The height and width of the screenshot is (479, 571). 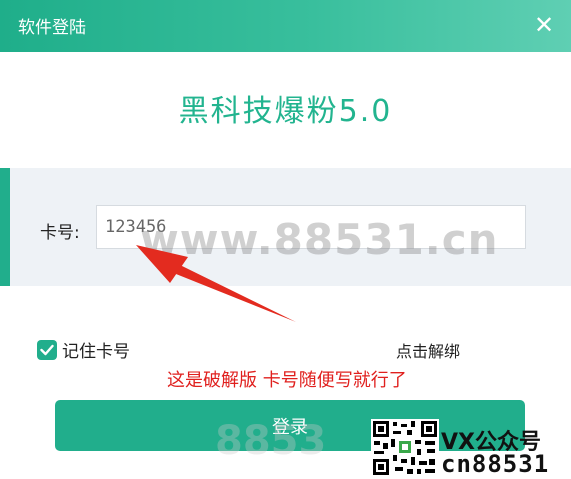 I want to click on remember-label: 记住卡号, so click(x=96, y=352).